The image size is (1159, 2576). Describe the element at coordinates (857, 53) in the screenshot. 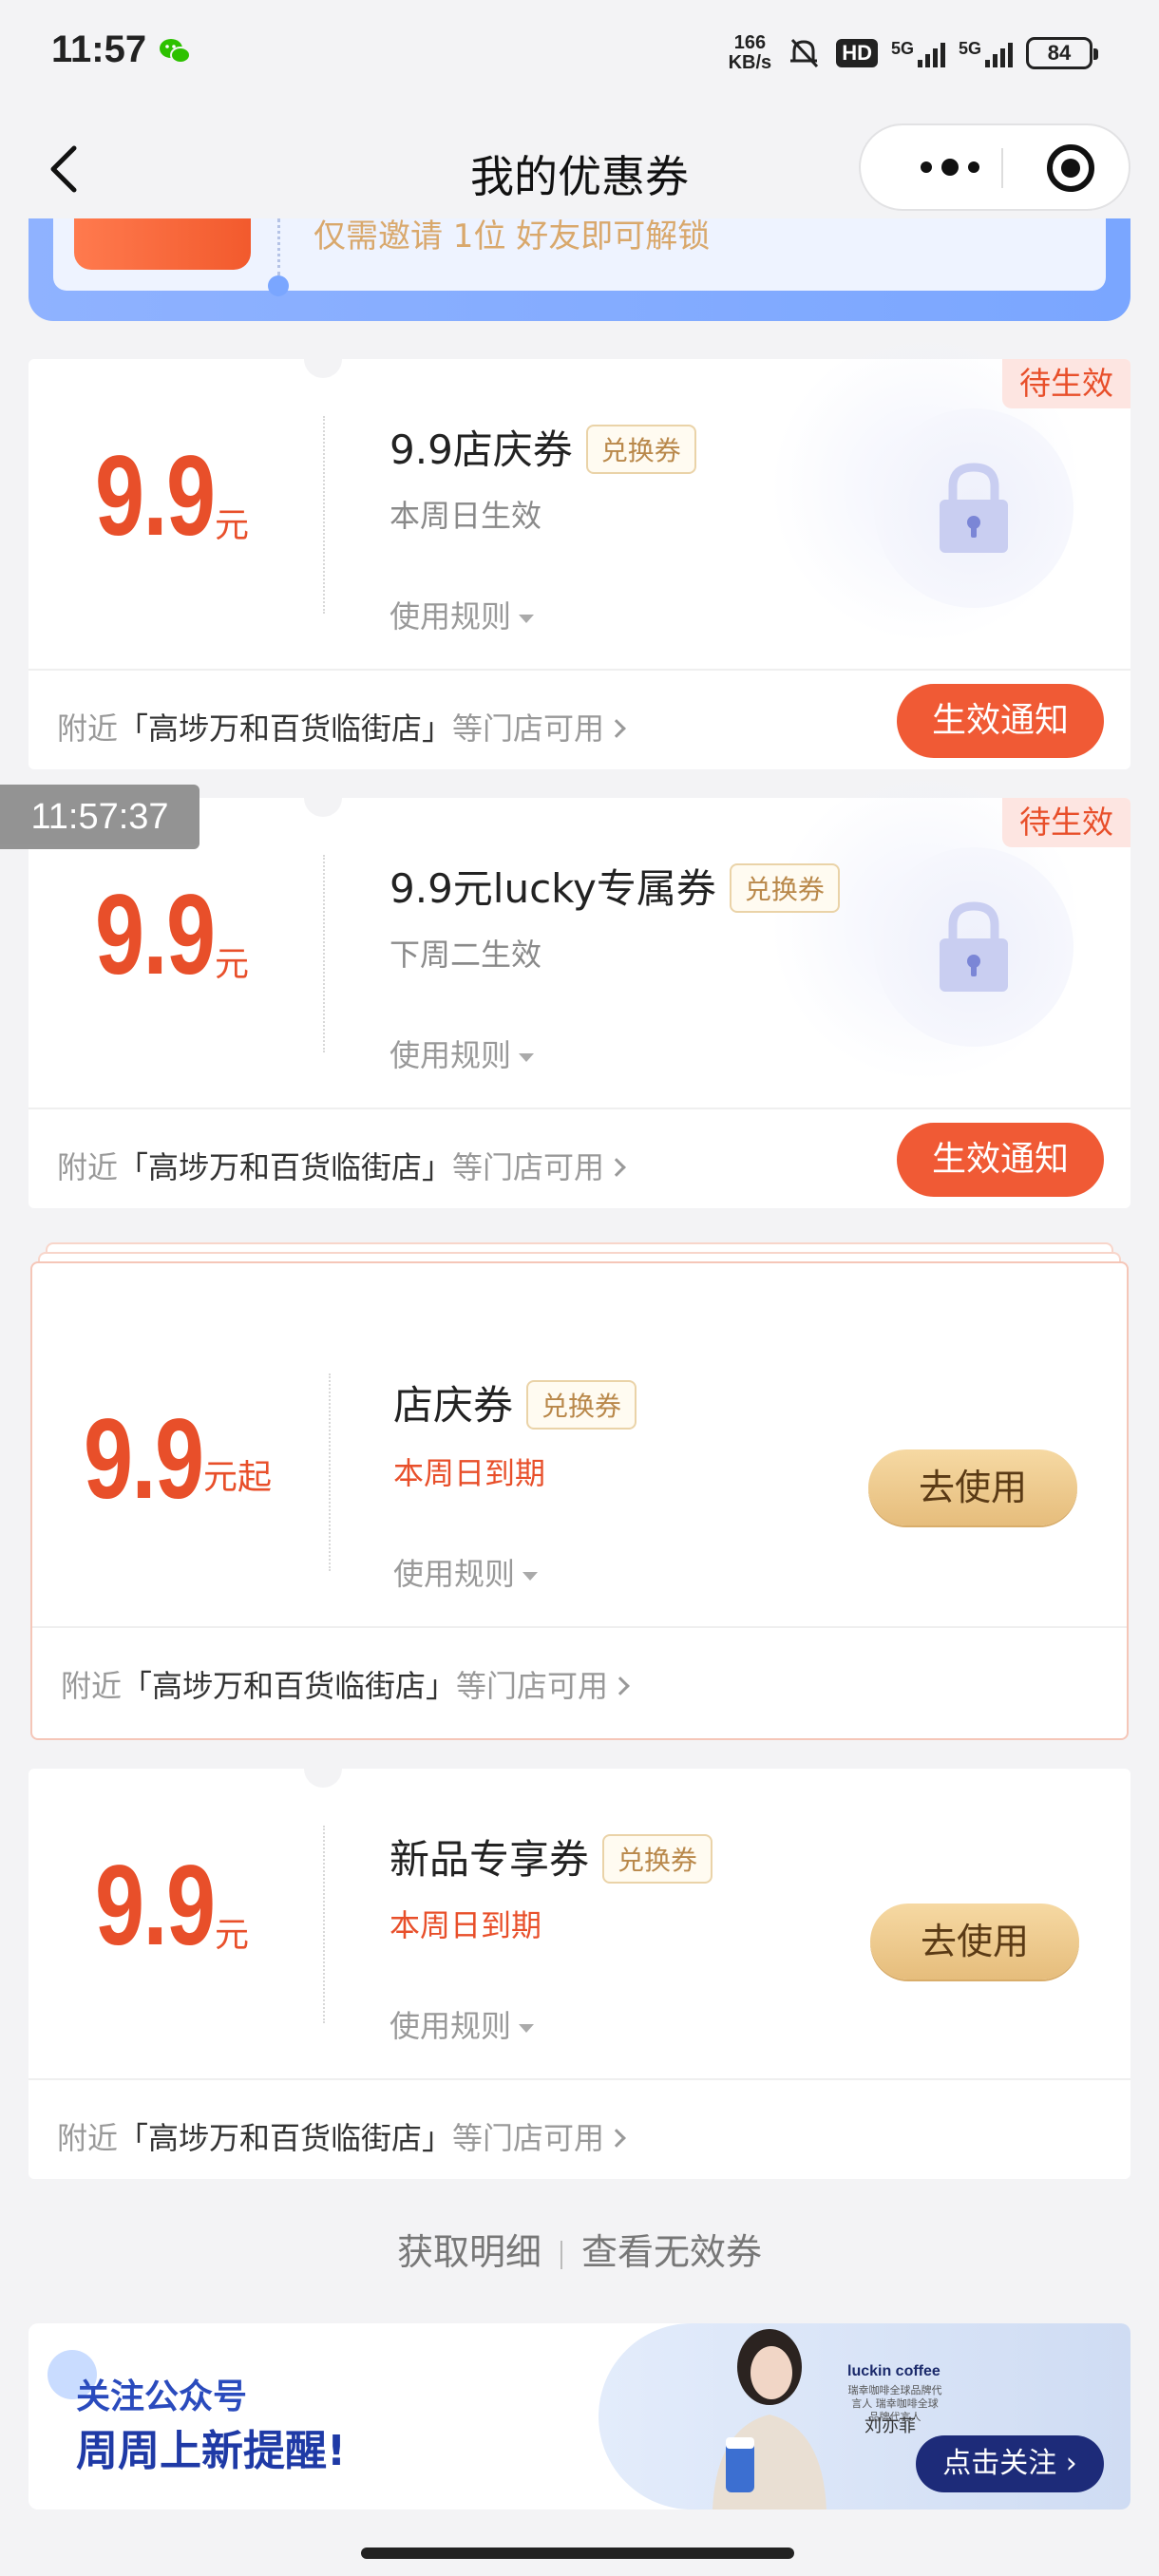

I see `hd-badge: HD` at that location.